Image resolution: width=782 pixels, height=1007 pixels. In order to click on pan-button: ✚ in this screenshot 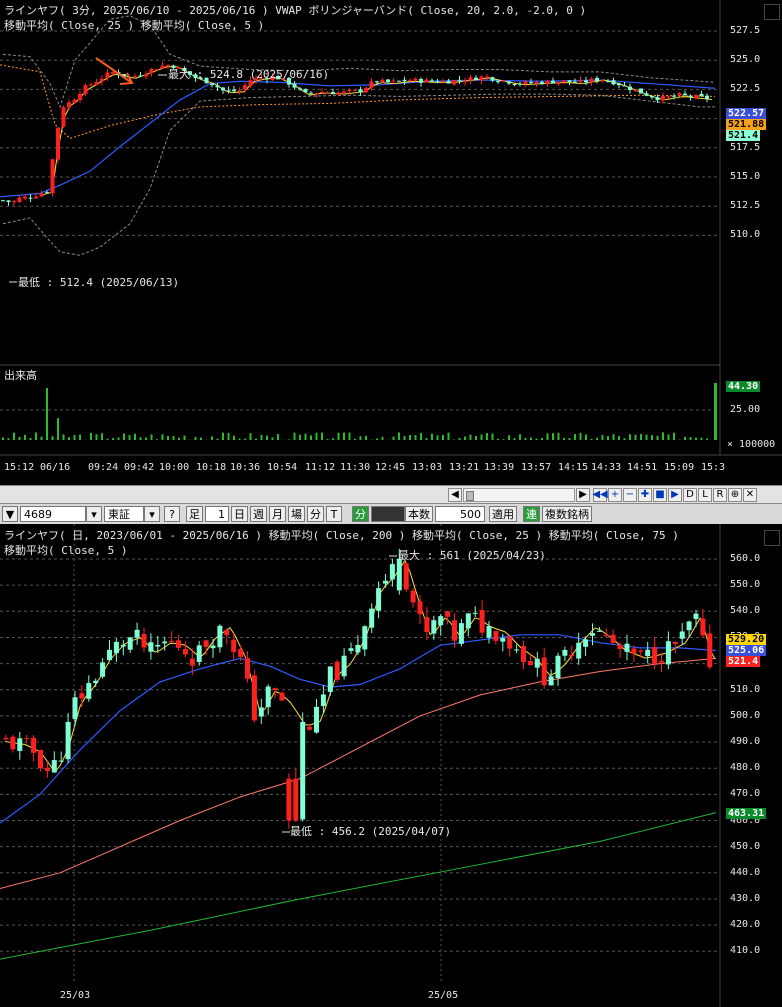, I will do `click(645, 494)`.